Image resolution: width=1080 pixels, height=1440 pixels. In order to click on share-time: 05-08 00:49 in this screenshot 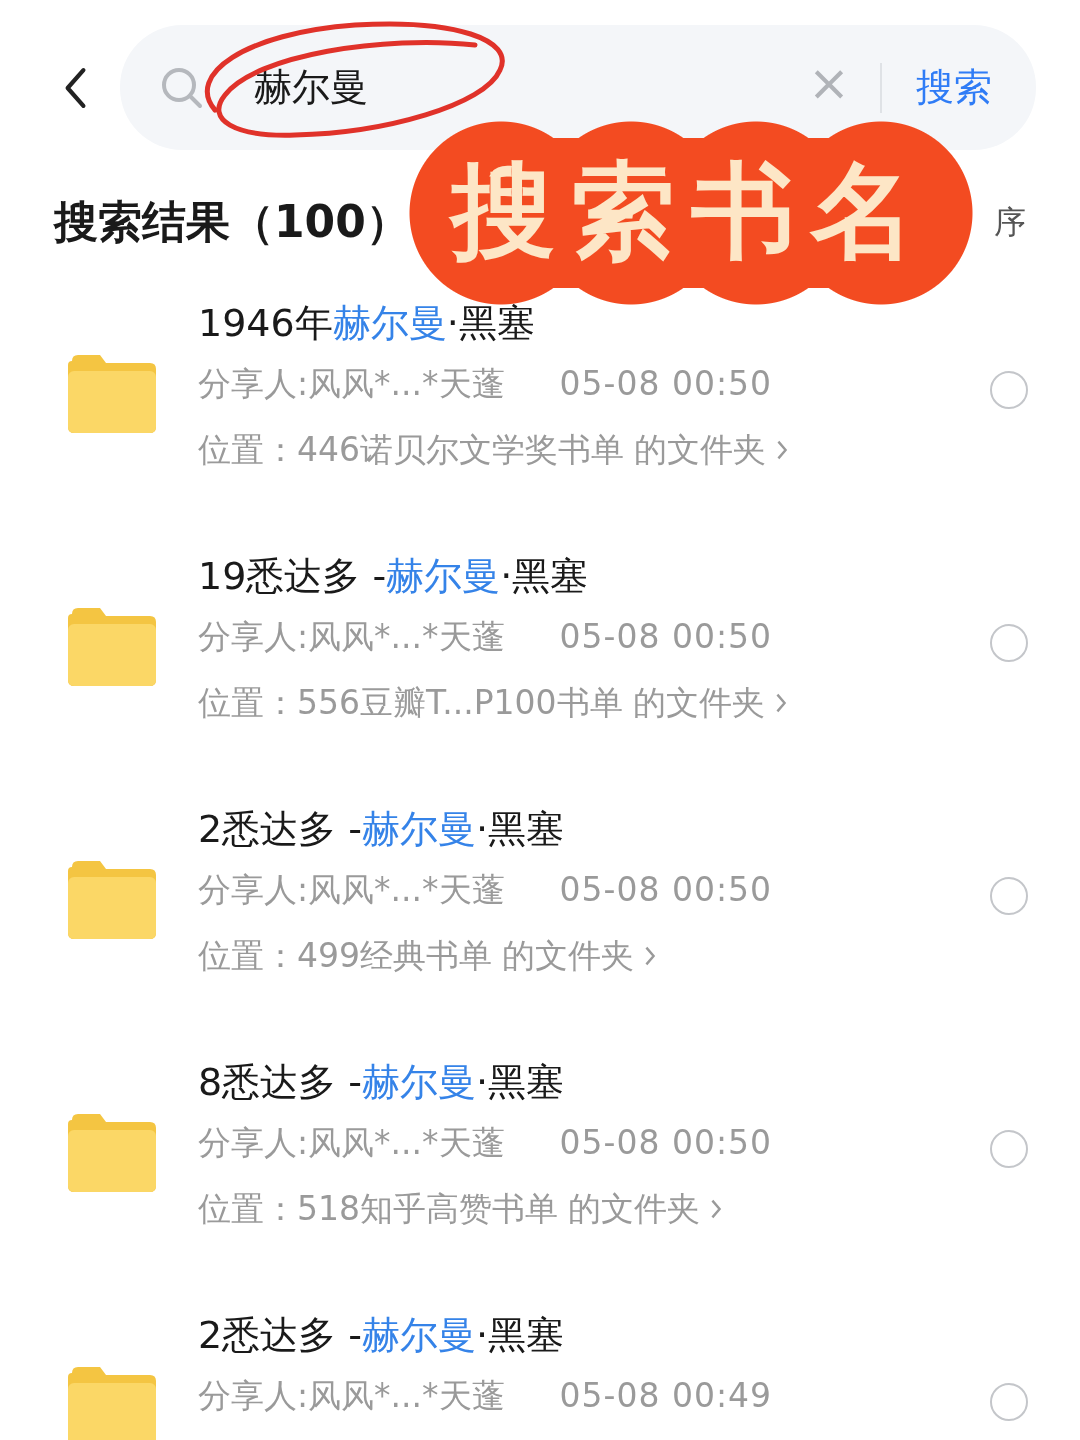, I will do `click(666, 1396)`.